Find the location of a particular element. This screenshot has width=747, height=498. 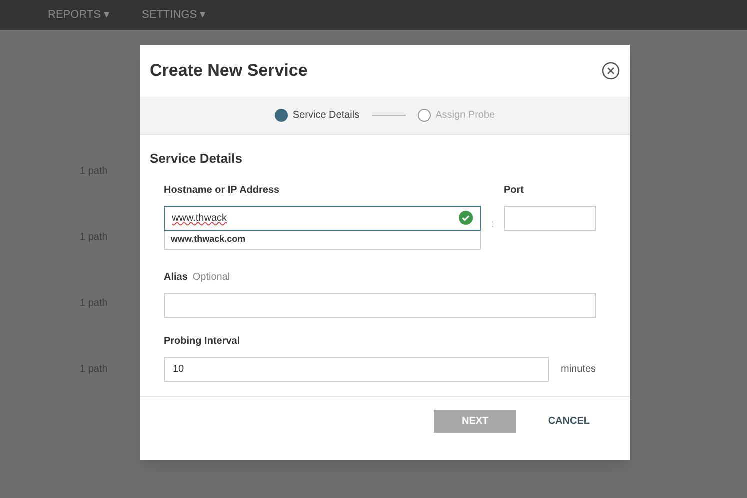

hostname-field: www.thwack is located at coordinates (323, 218).